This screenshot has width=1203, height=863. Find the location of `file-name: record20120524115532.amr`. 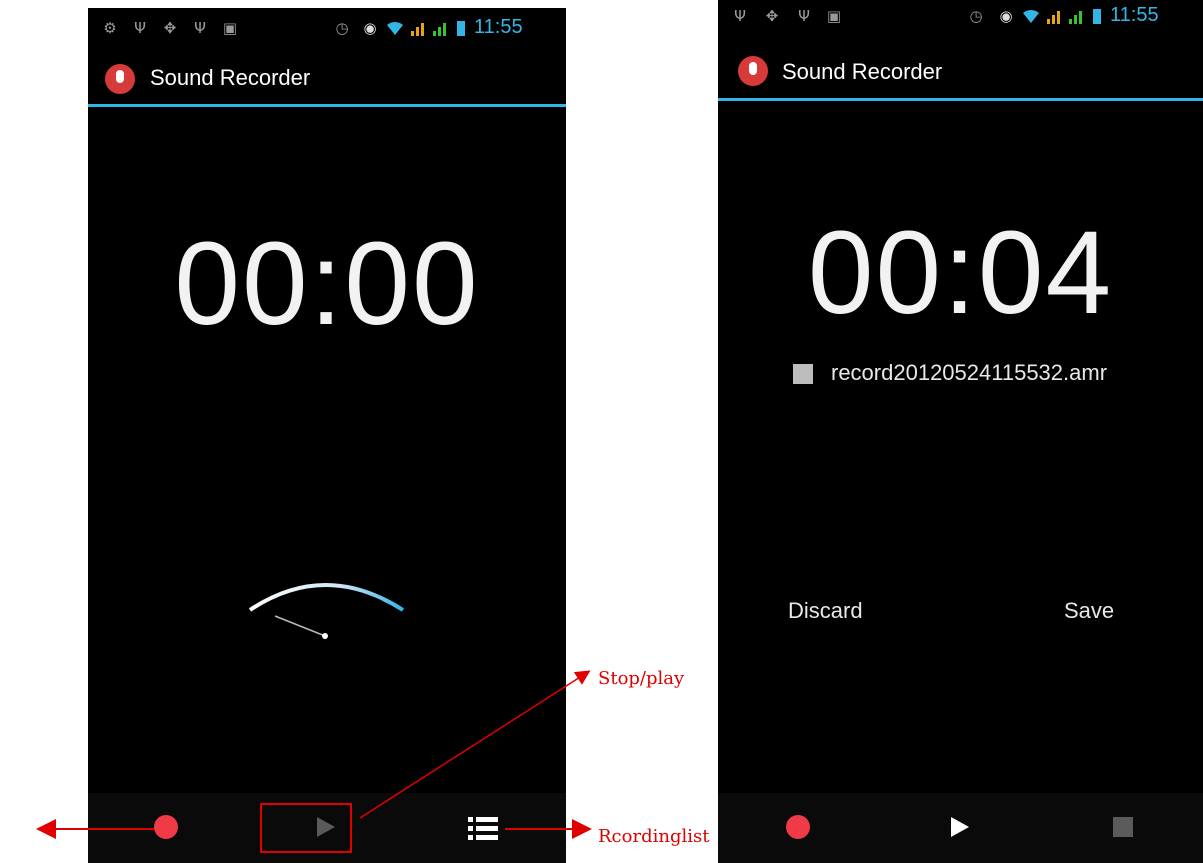

file-name: record20120524115532.amr is located at coordinates (969, 372).